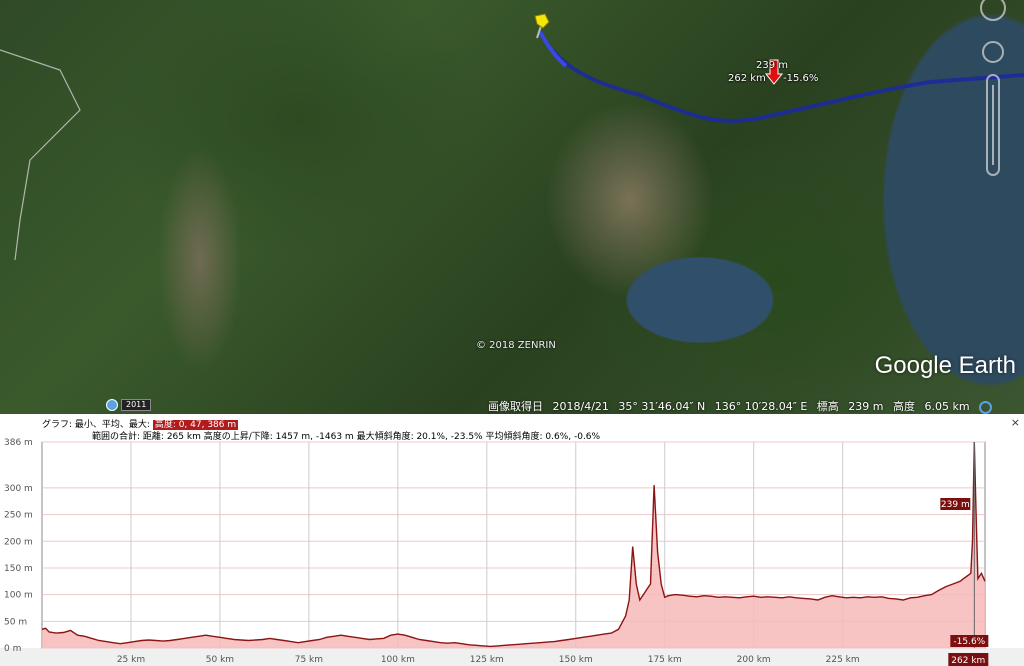 The width and height of the screenshot is (1024, 666). I want to click on current-x-label: 262 km, so click(968, 661).